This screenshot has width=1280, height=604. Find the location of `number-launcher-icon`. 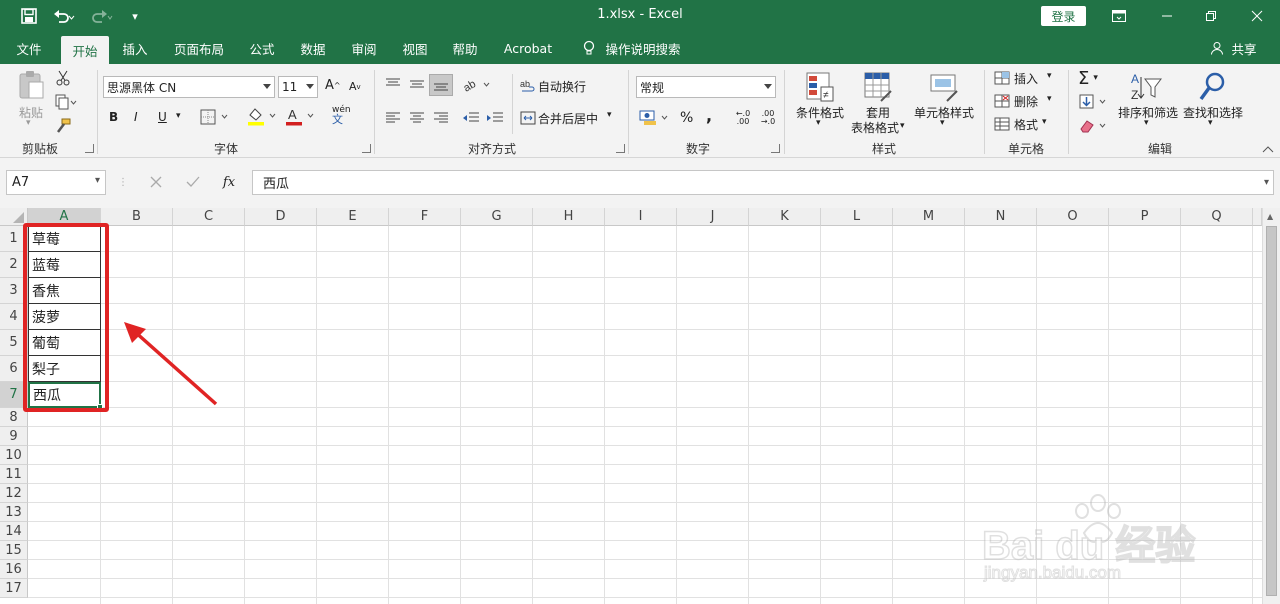

number-launcher-icon is located at coordinates (775, 148).